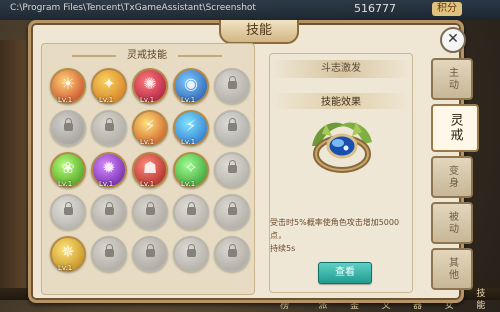 The height and width of the screenshot is (312, 500). What do you see at coordinates (483, 299) in the screenshot?
I see `bottom-menu-item-7: 技能` at bounding box center [483, 299].